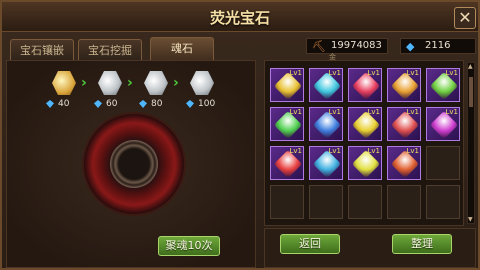 This screenshot has width=480, height=270. I want to click on diamond-value: 2116, so click(438, 45).